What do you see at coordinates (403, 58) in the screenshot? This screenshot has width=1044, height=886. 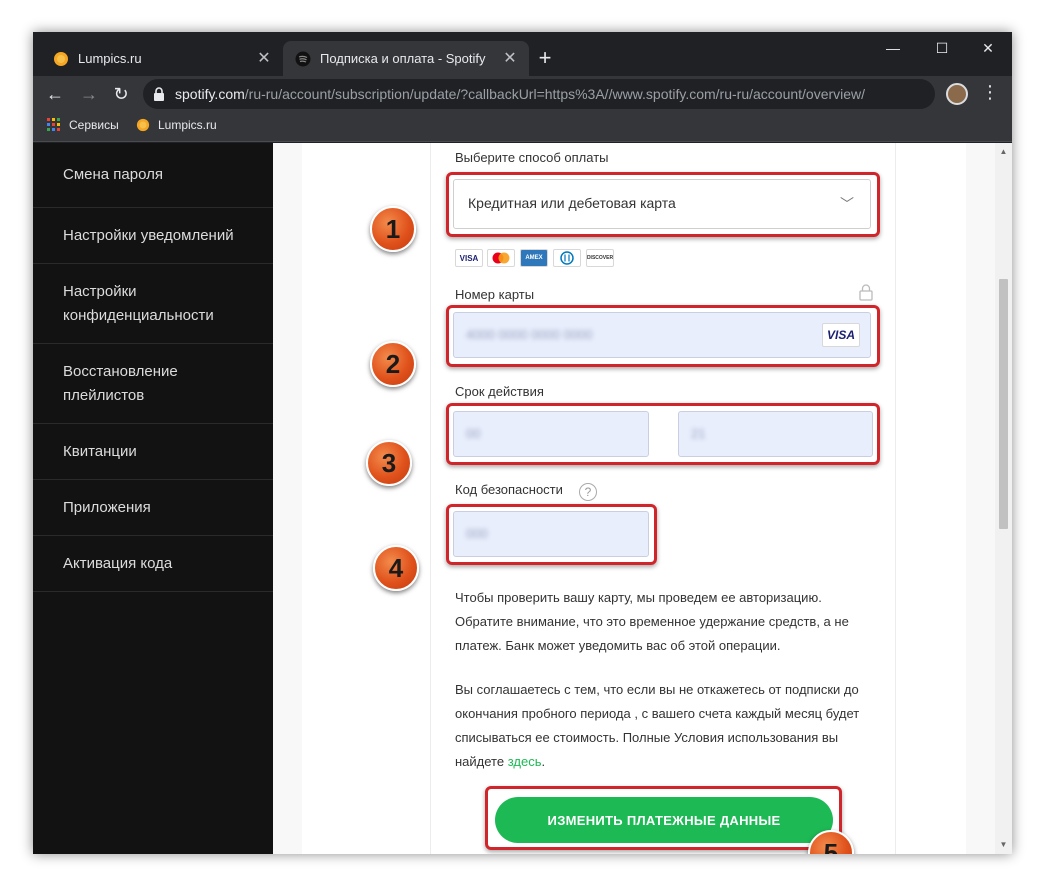 I see `tab-title: Подписка и оплата - Spotify` at bounding box center [403, 58].